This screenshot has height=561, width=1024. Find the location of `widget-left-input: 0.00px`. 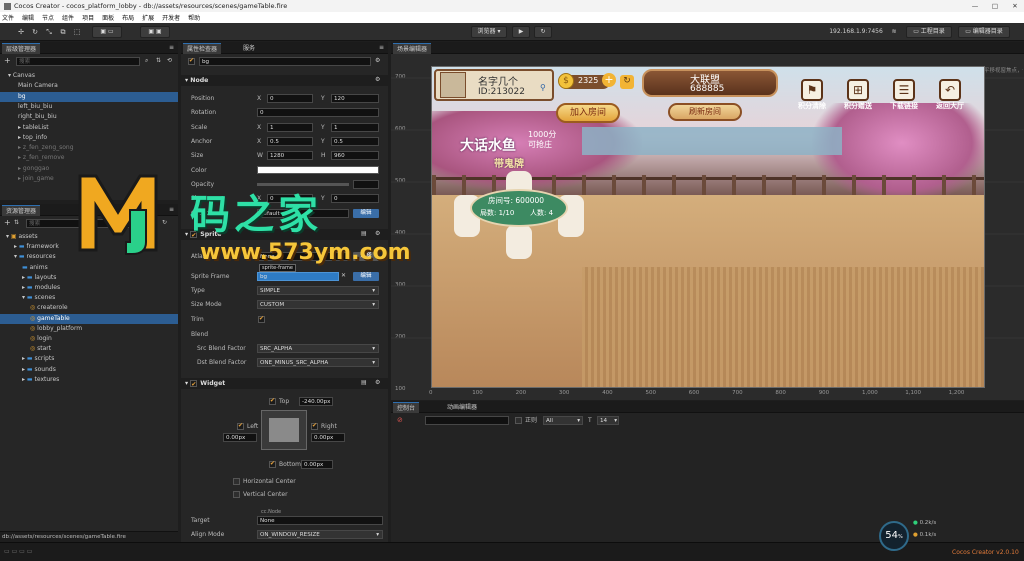

widget-left-input: 0.00px is located at coordinates (240, 437).